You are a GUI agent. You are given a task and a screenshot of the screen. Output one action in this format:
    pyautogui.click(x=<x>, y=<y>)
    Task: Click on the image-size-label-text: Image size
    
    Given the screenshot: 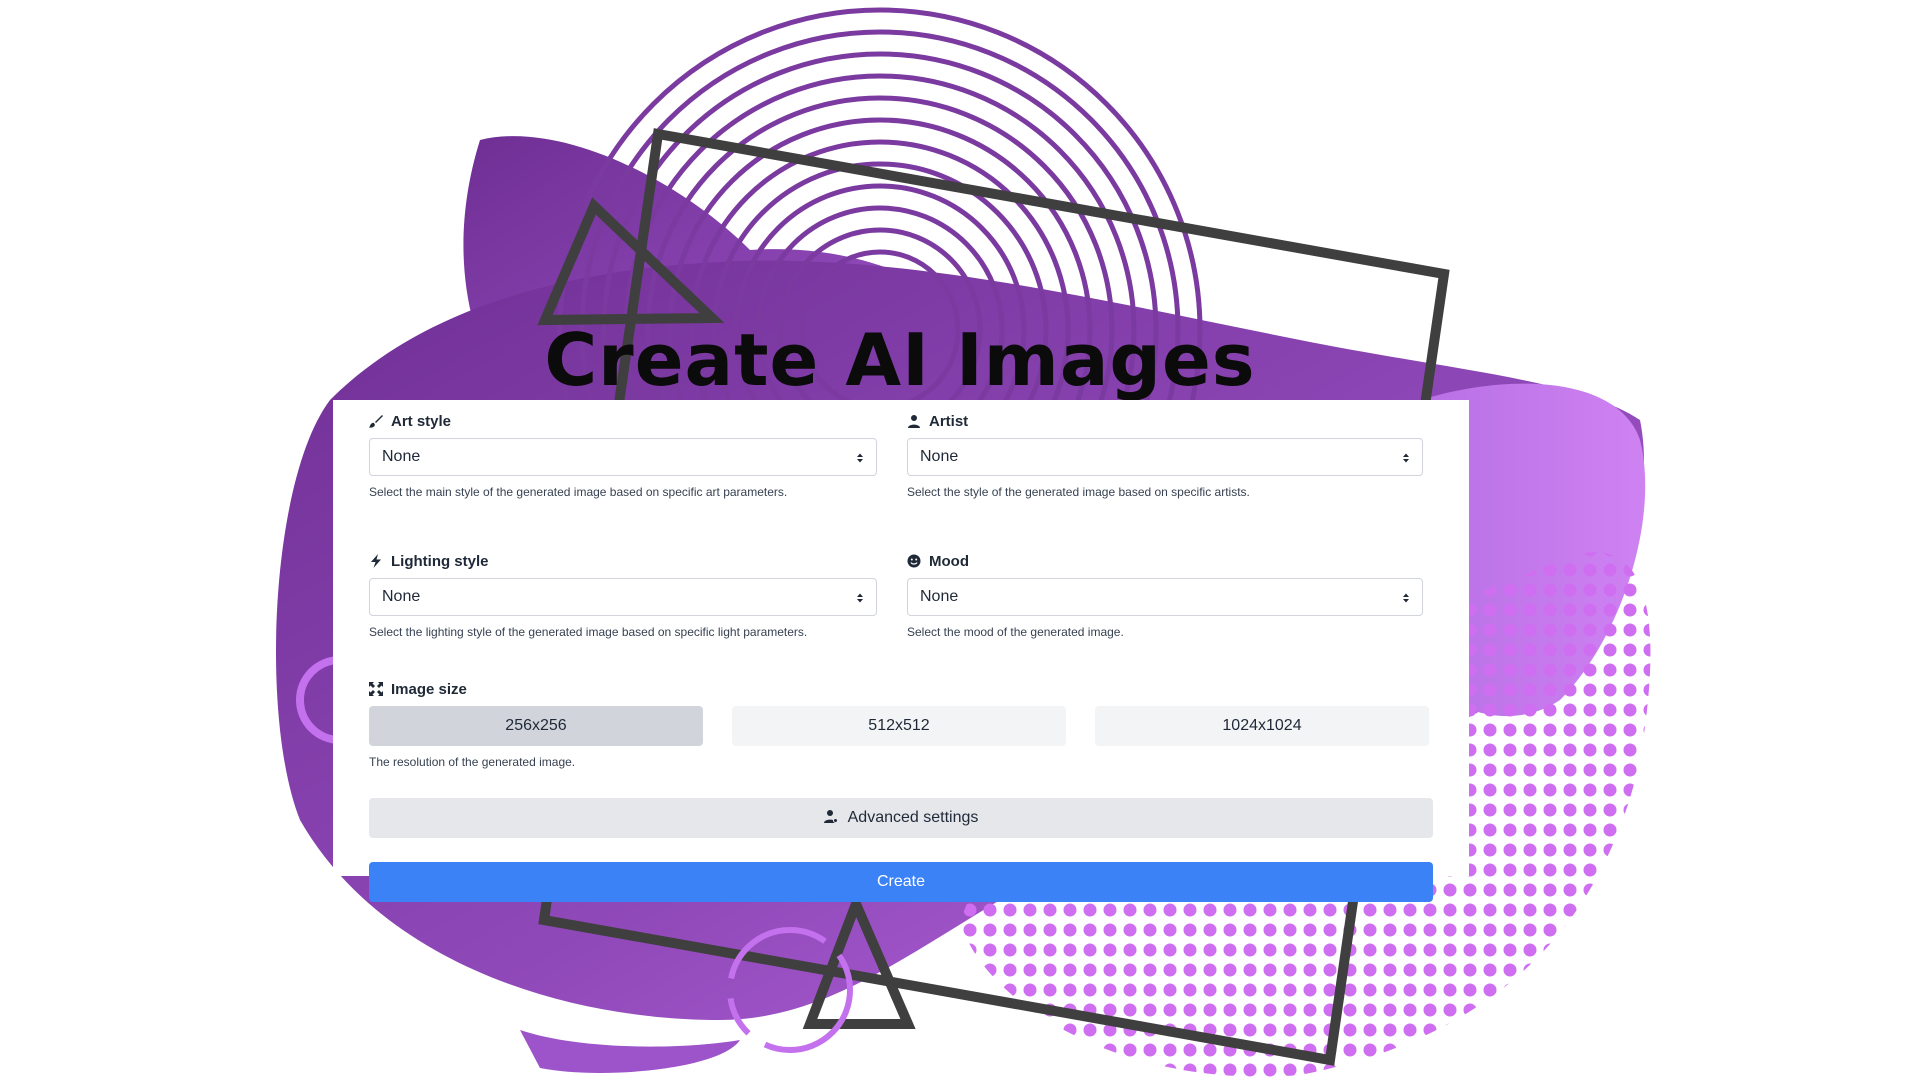 What is the action you would take?
    pyautogui.click(x=429, y=689)
    